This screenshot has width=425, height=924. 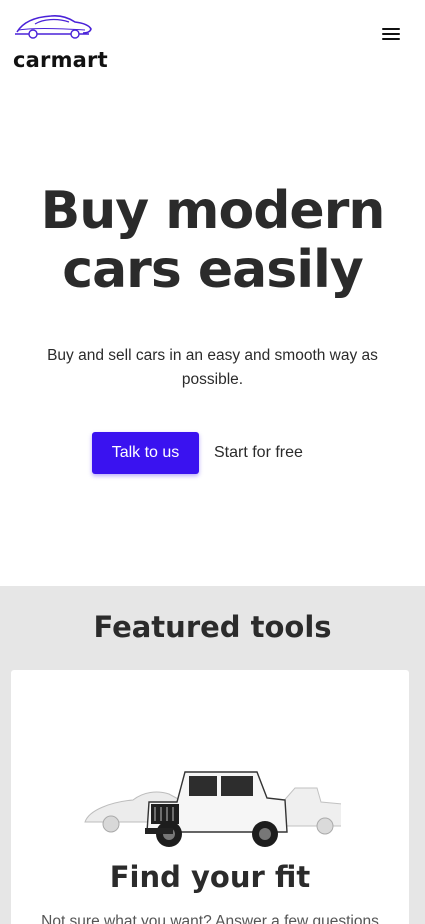 I want to click on talk-to-us-button: Talk to us, so click(x=145, y=453).